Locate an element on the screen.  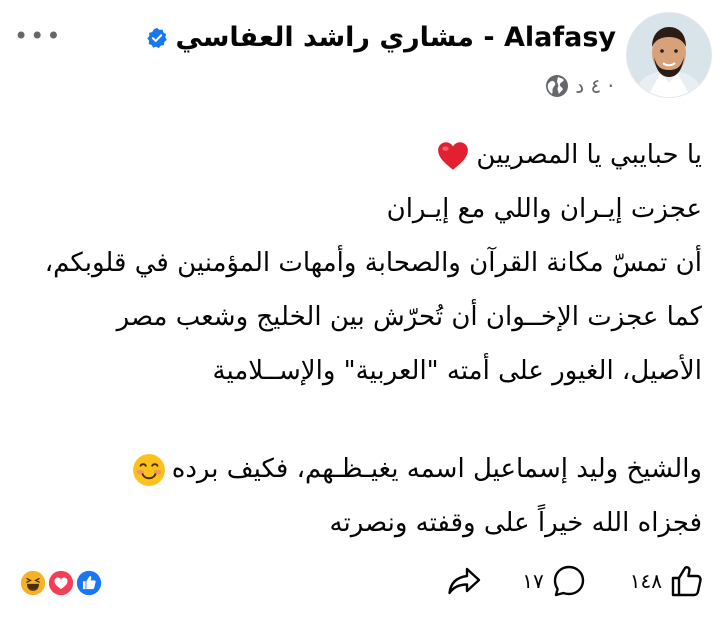
like-reaction-icon is located at coordinates (89, 583).